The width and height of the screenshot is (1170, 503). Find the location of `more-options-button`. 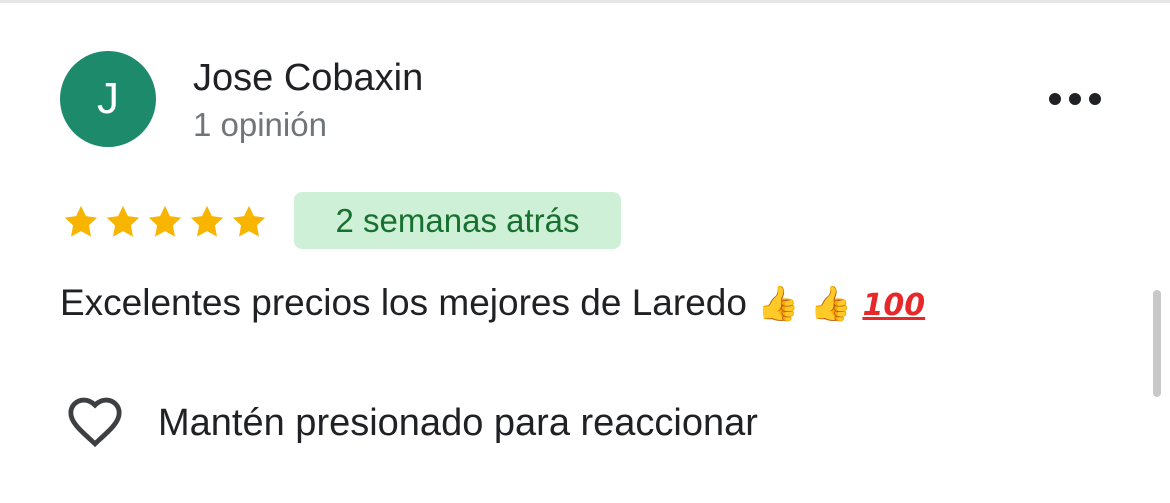

more-options-button is located at coordinates (1075, 99).